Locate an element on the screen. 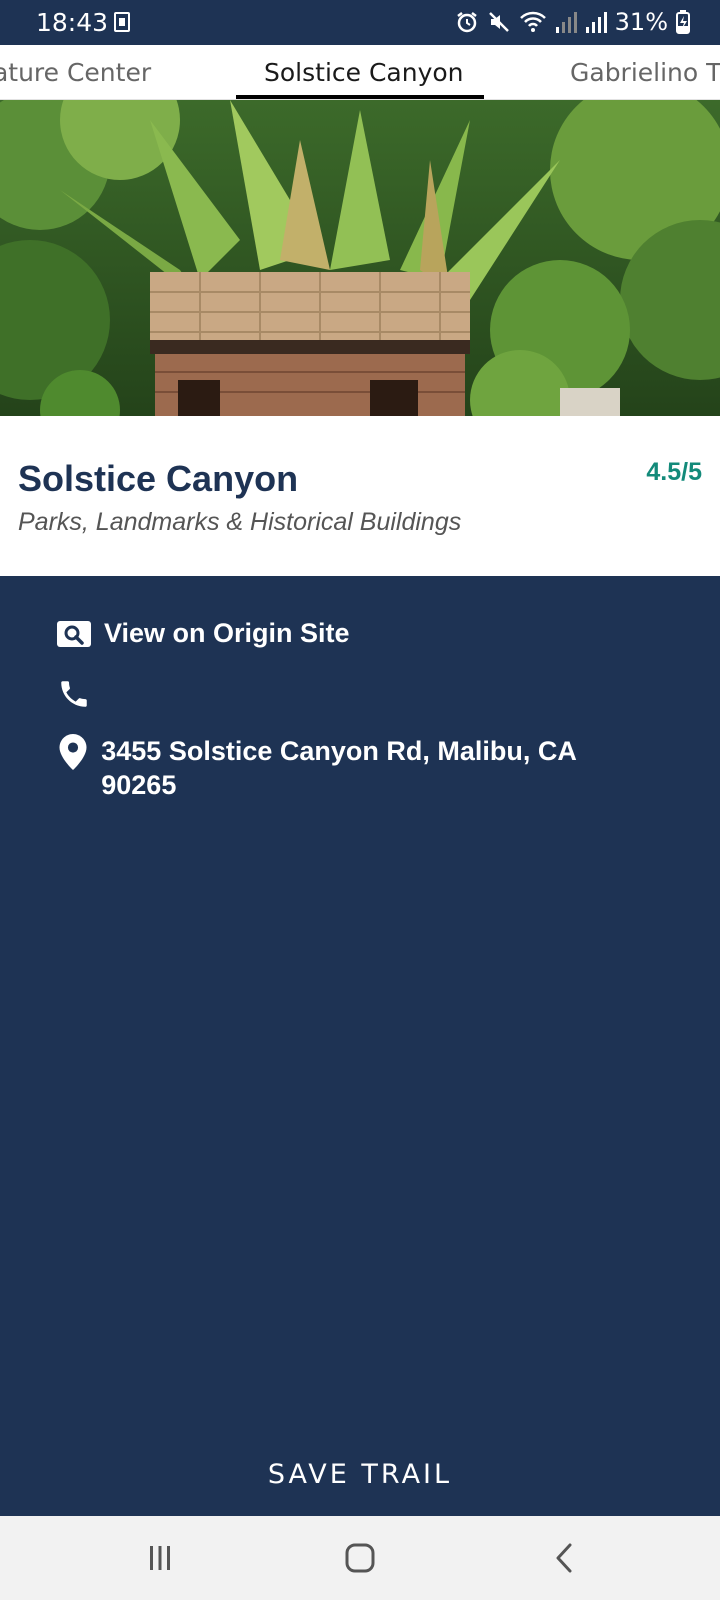  save-trail-button: SAVE TRAIL is located at coordinates (360, 1475).